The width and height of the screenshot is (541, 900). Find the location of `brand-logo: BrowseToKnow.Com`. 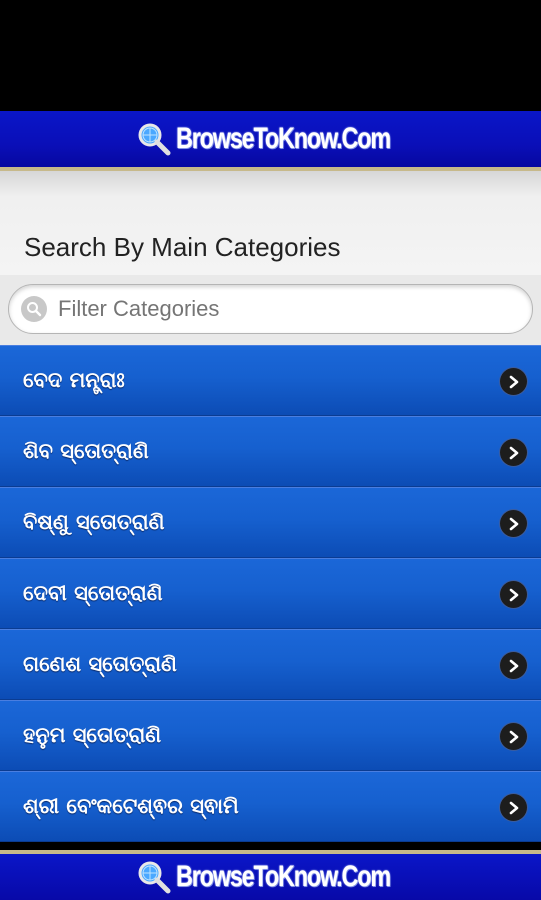

brand-logo: BrowseToKnow.Com is located at coordinates (271, 139).